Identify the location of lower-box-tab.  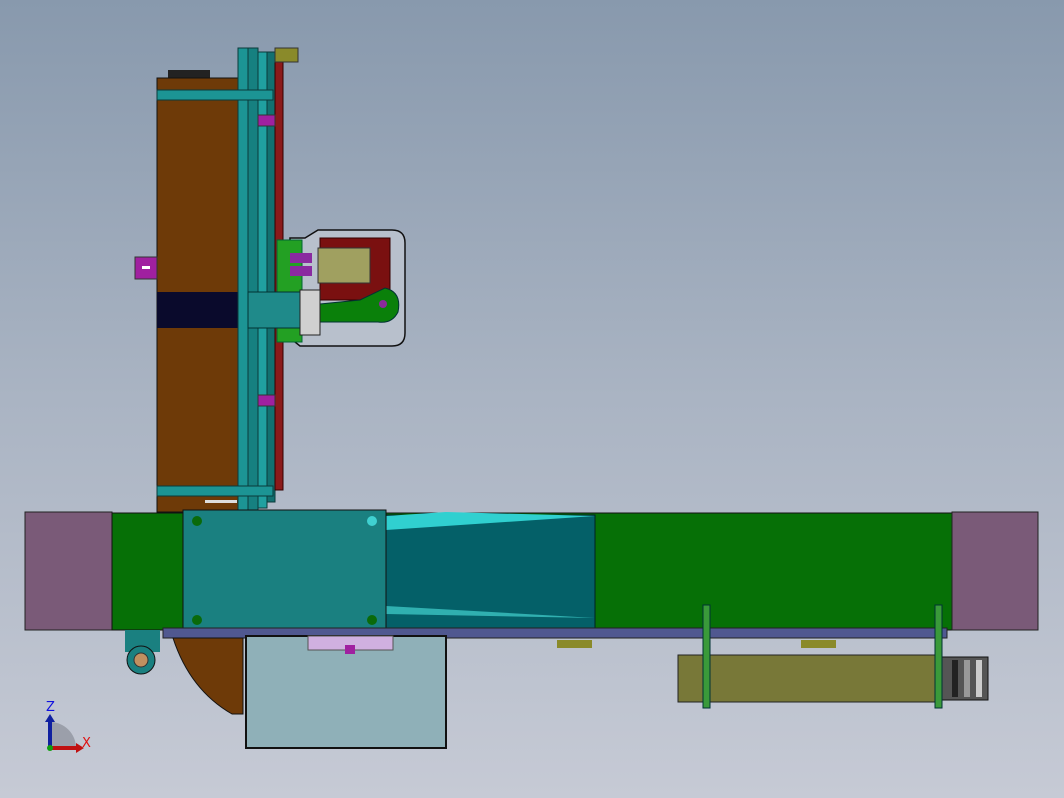
(350, 649).